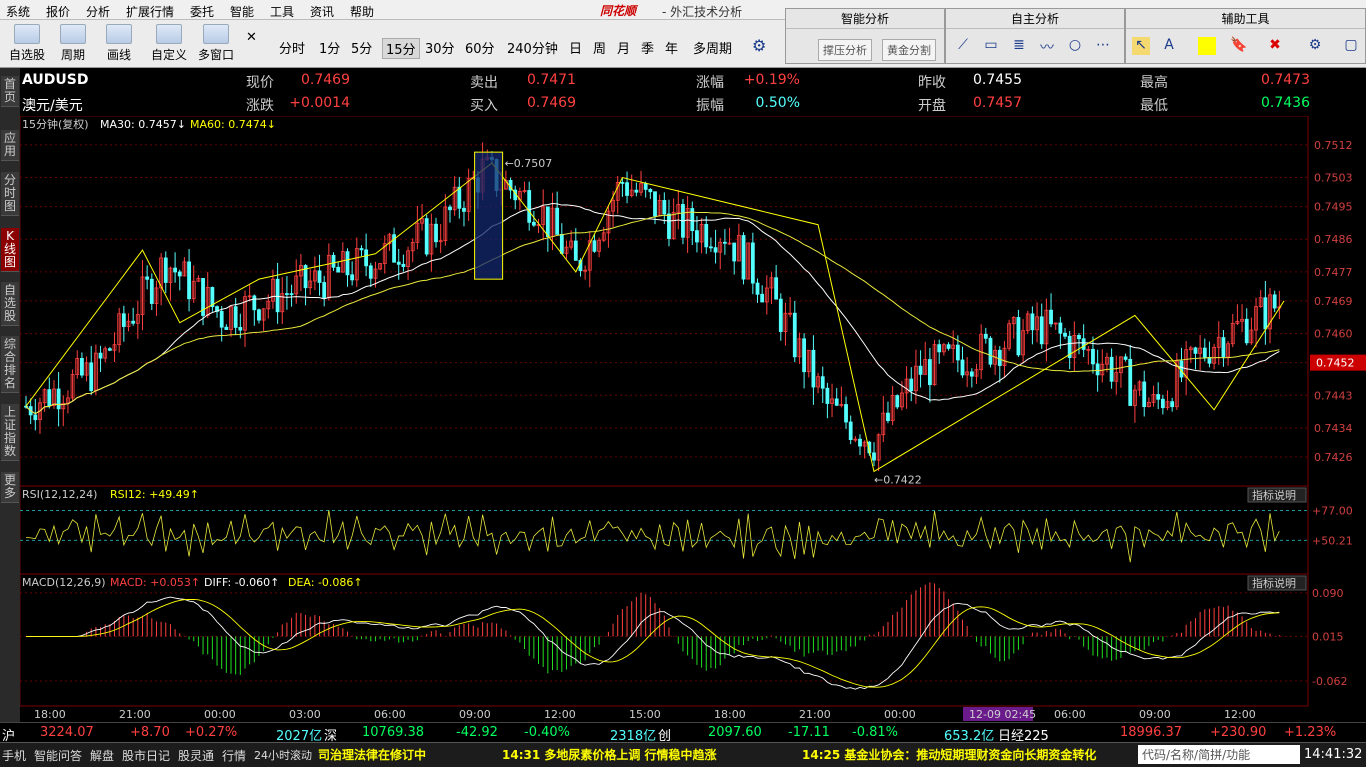  I want to click on period-1m: 1分, so click(329, 47).